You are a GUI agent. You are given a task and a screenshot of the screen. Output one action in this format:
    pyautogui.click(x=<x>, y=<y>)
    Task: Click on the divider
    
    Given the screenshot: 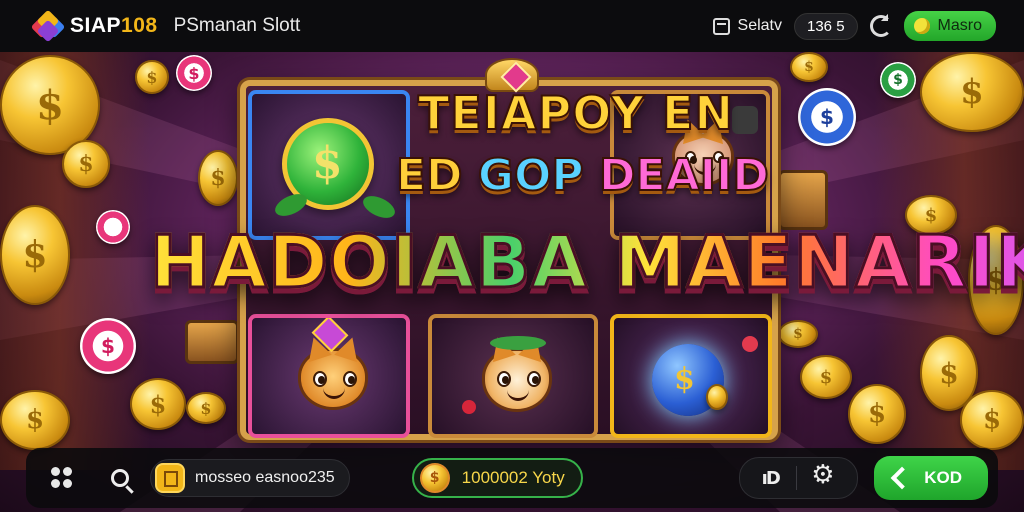 What is the action you would take?
    pyautogui.click(x=797, y=478)
    